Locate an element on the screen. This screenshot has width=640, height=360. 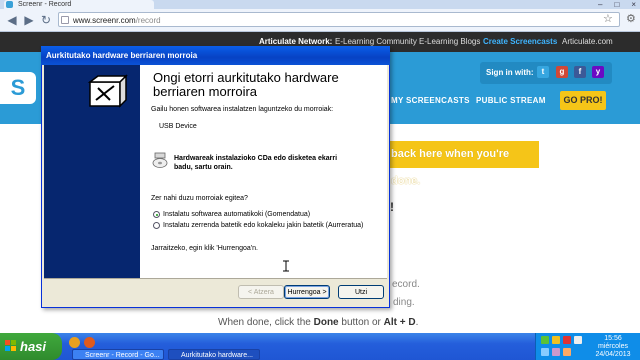
tray-security-icon is located at coordinates (567, 340).